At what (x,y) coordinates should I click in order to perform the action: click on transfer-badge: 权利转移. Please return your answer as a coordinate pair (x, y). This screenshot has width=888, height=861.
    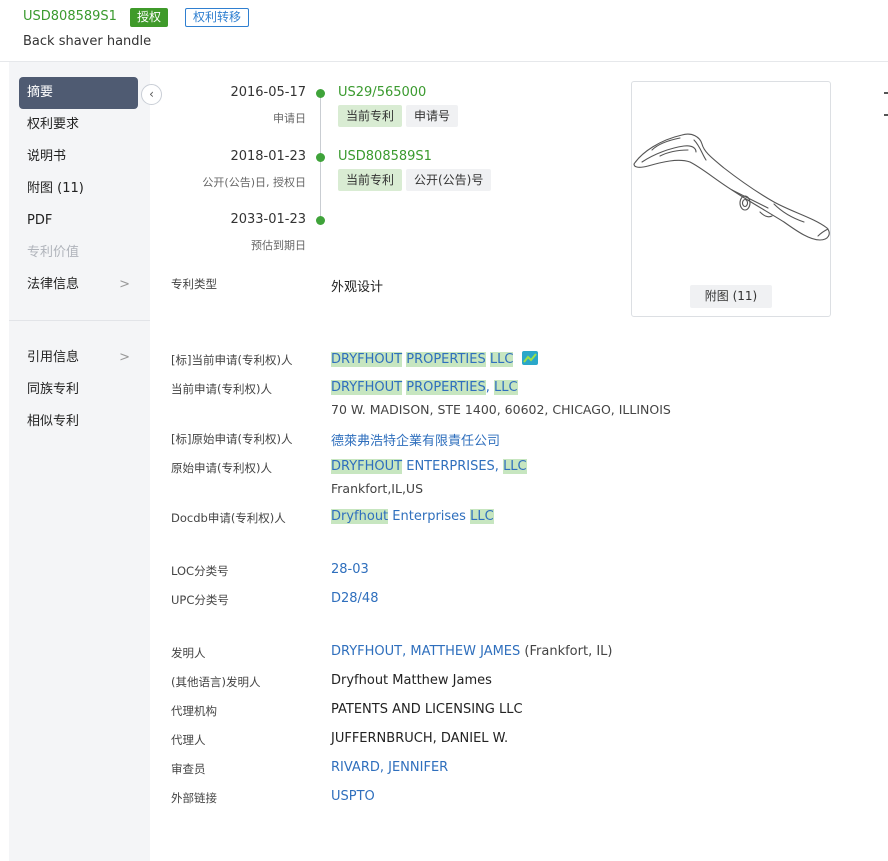
    Looking at the image, I should click on (217, 17).